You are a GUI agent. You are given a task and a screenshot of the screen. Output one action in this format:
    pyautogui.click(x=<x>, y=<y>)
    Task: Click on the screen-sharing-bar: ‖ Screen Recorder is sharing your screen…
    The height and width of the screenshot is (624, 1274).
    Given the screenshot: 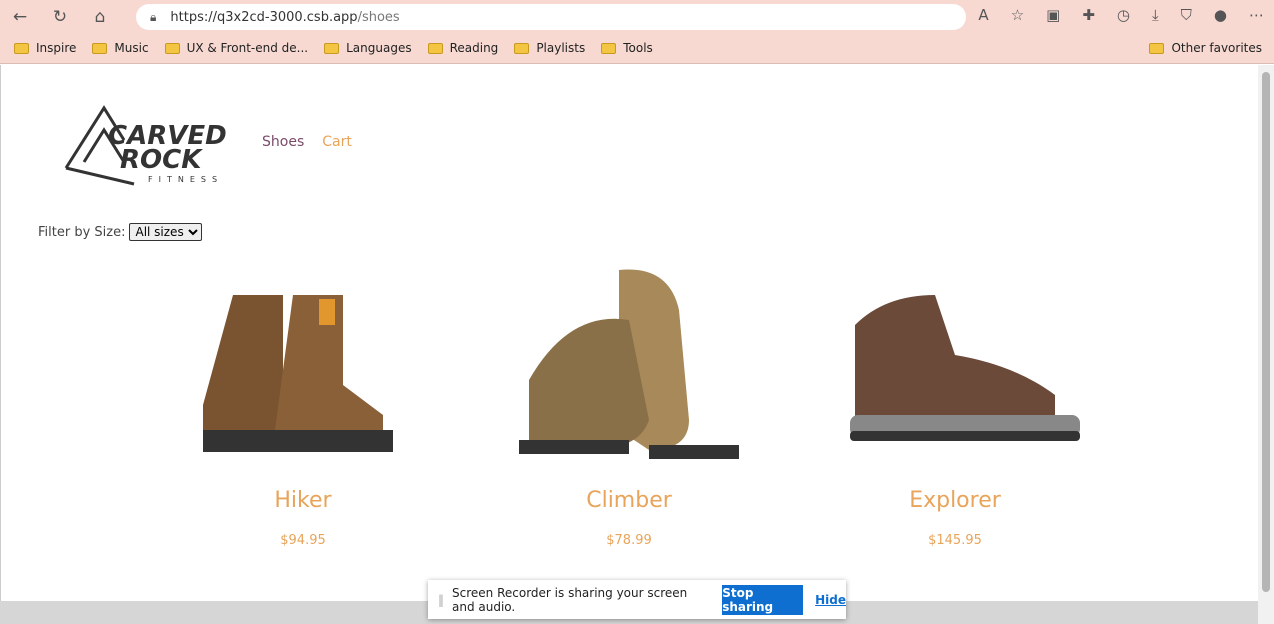 What is the action you would take?
    pyautogui.click(x=637, y=599)
    